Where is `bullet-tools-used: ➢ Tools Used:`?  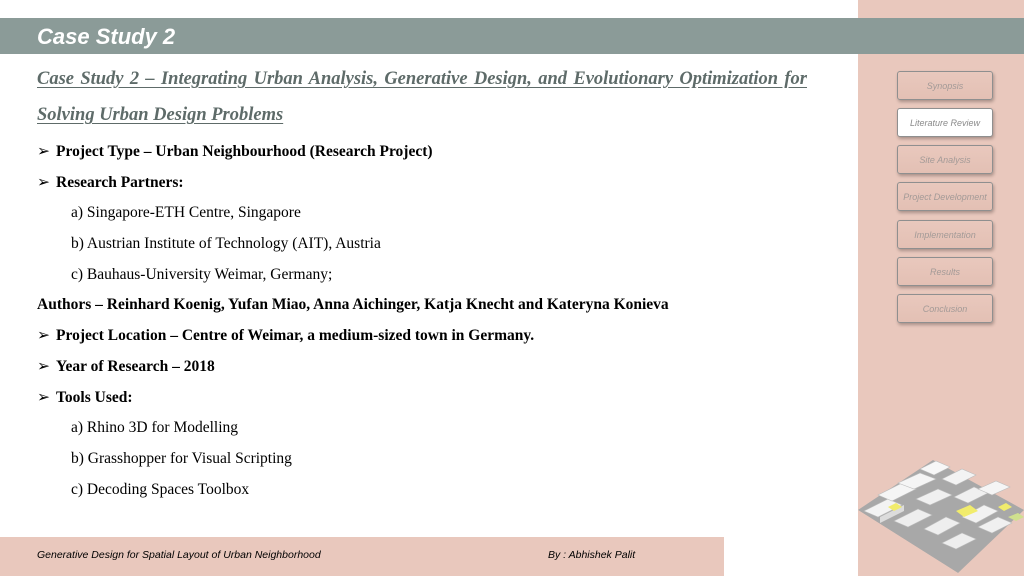 bullet-tools-used: ➢ Tools Used: is located at coordinates (85, 398).